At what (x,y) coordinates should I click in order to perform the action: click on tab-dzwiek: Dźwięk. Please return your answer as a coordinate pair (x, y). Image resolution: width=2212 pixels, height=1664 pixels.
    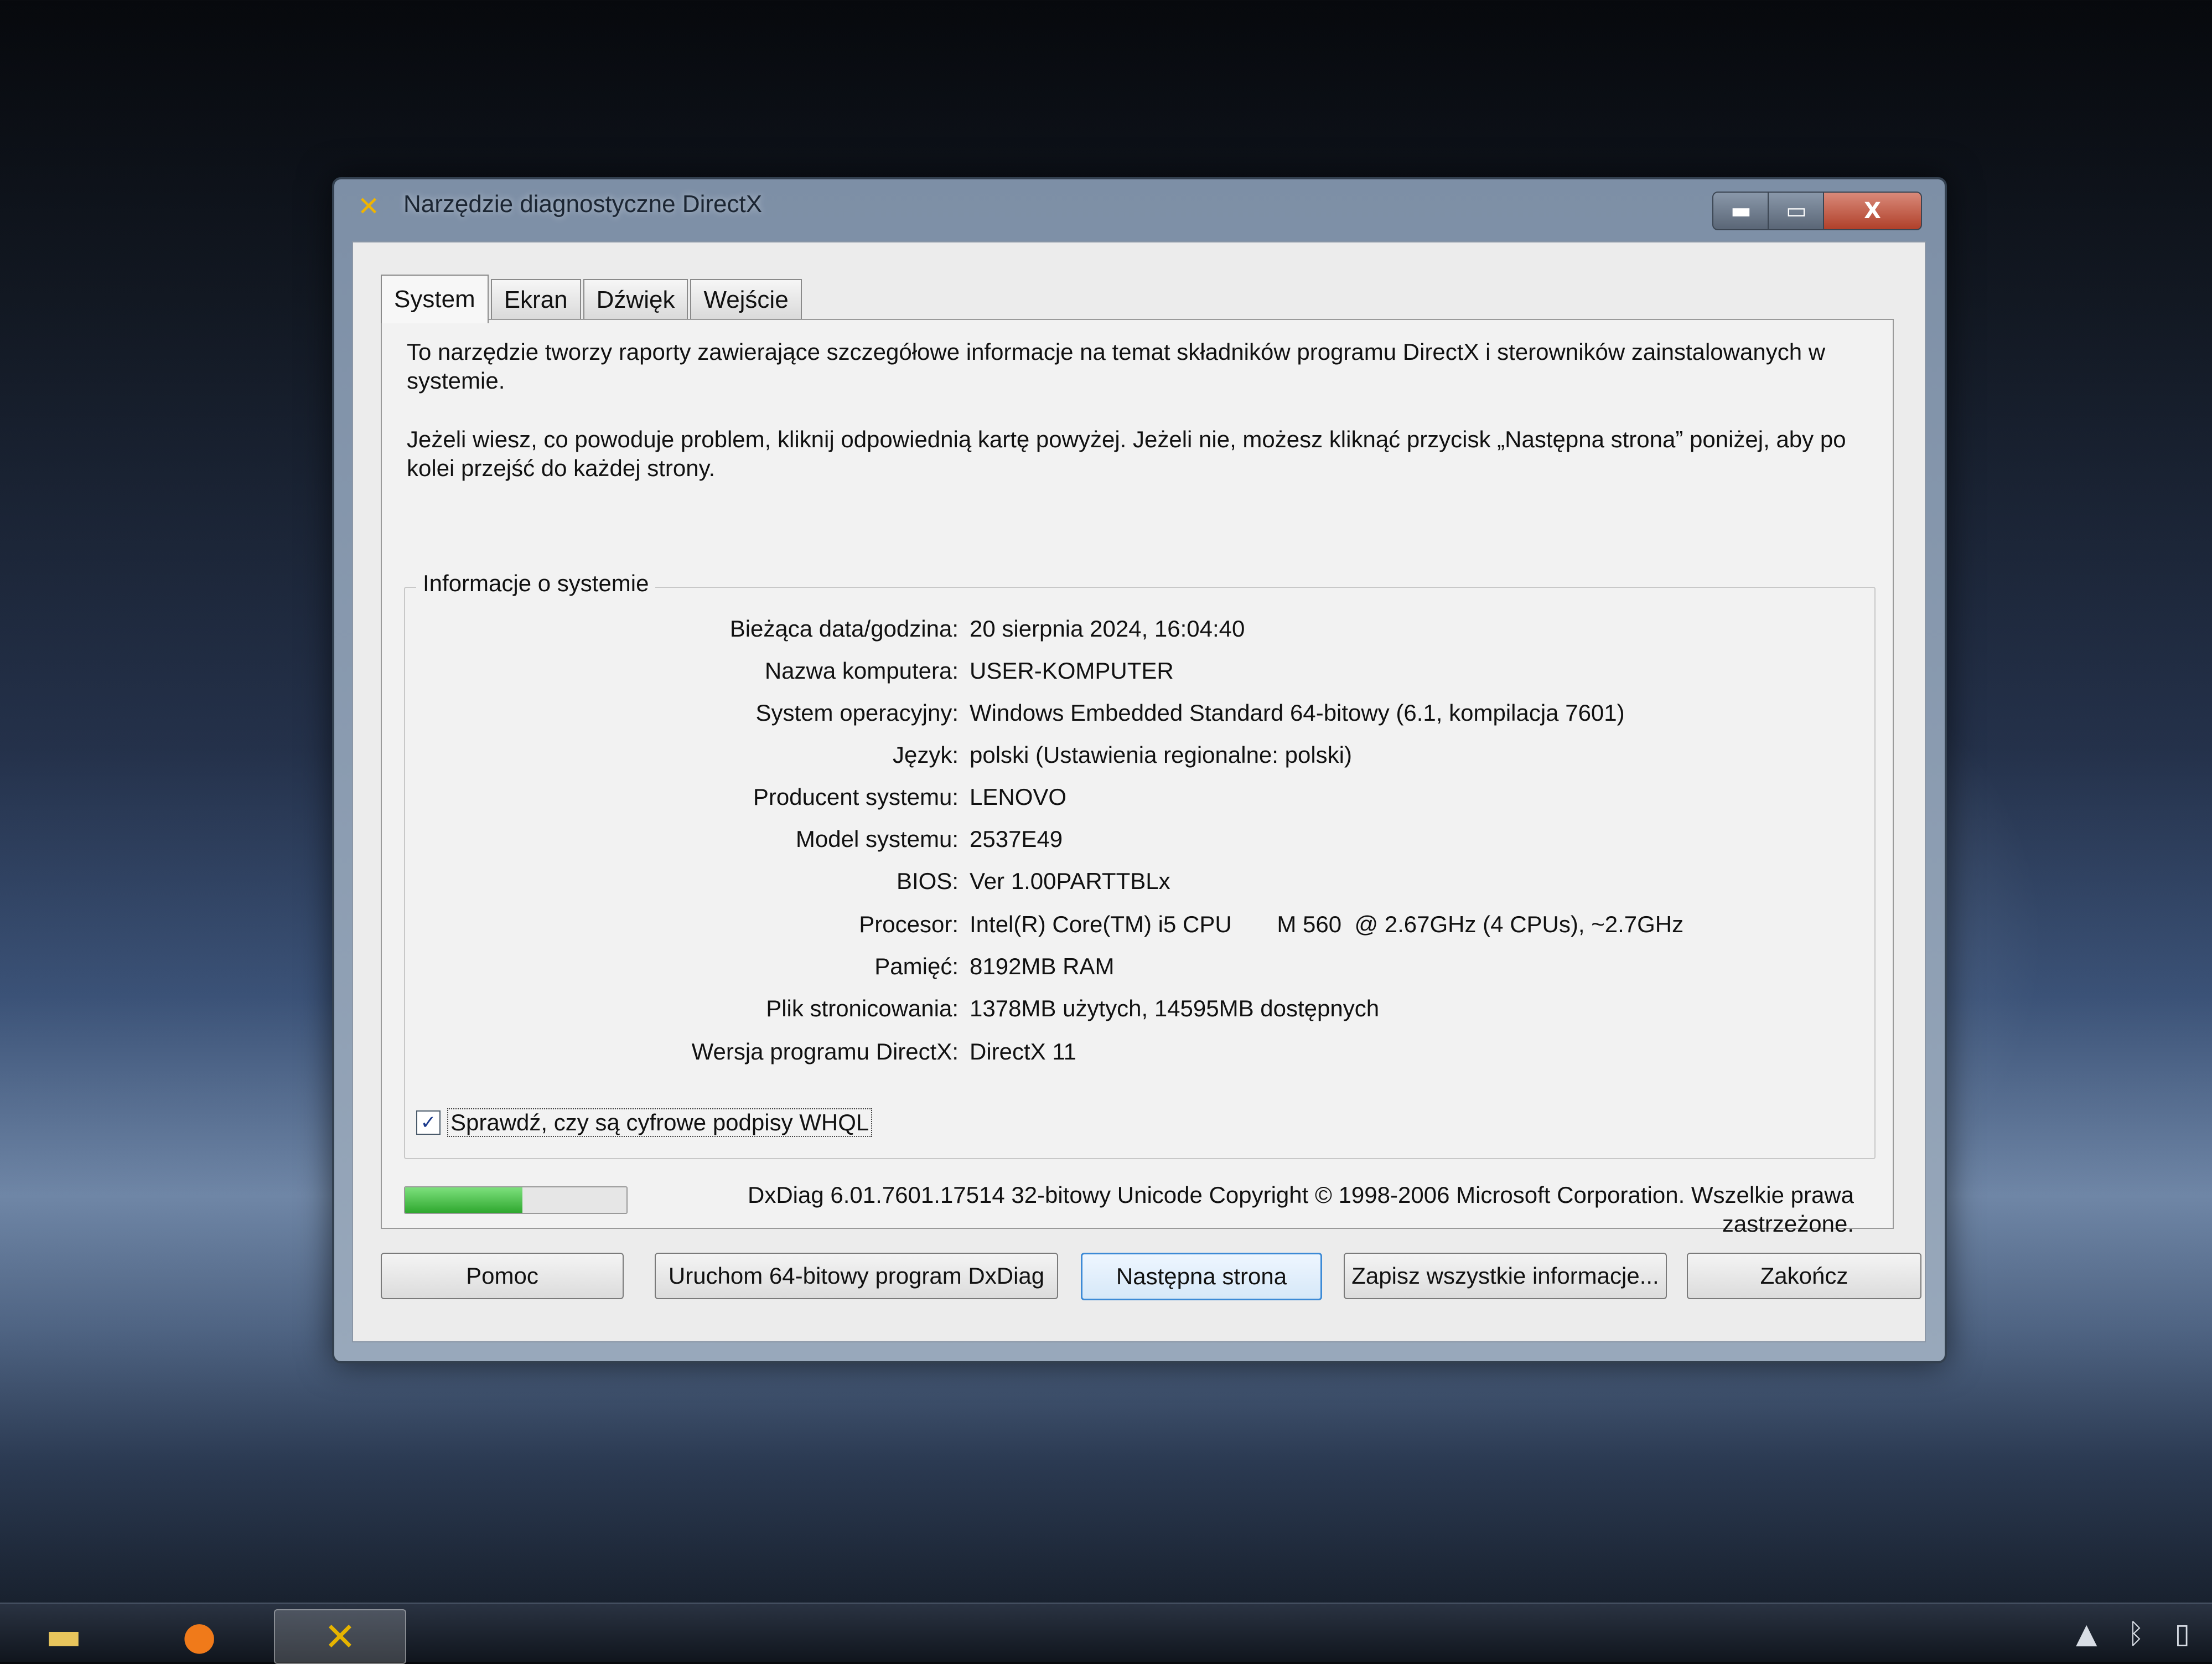
    Looking at the image, I should click on (635, 299).